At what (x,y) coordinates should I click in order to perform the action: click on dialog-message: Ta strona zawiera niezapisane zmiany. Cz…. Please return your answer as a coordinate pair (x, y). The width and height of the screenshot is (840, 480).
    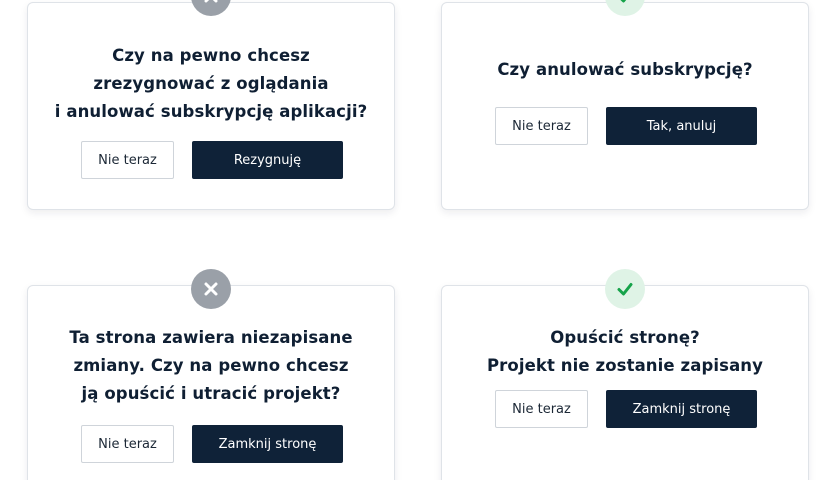
    Looking at the image, I should click on (211, 365).